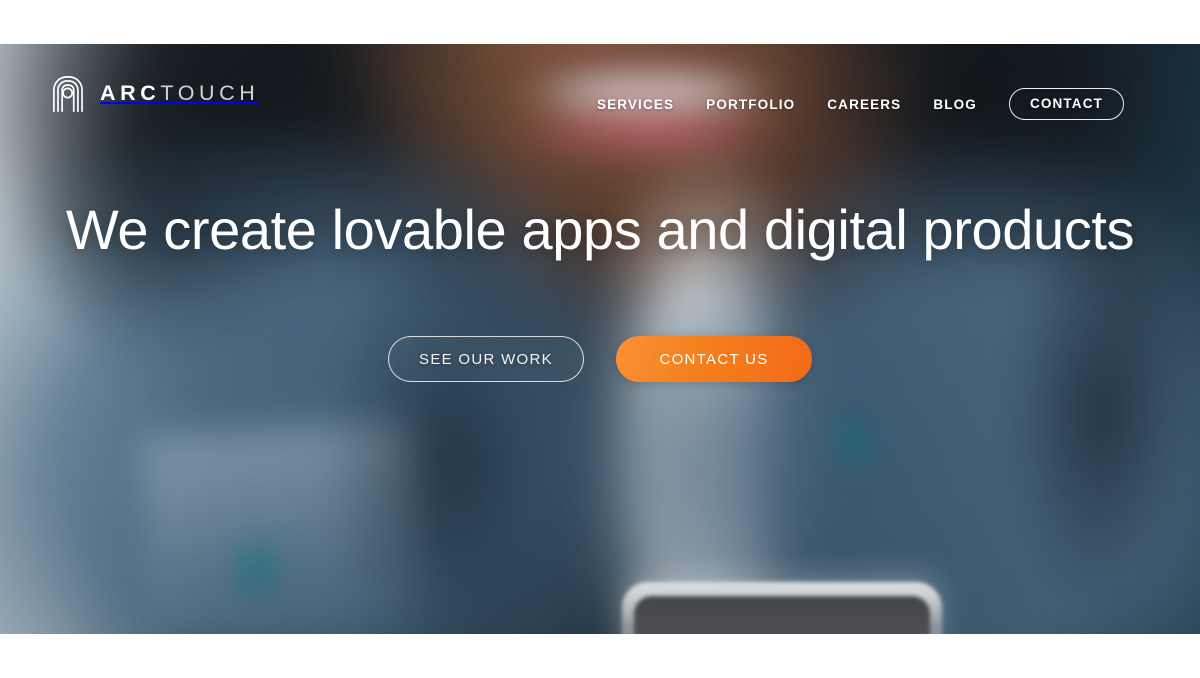  Describe the element at coordinates (600, 656) in the screenshot. I see `letterbox-bottom` at that location.